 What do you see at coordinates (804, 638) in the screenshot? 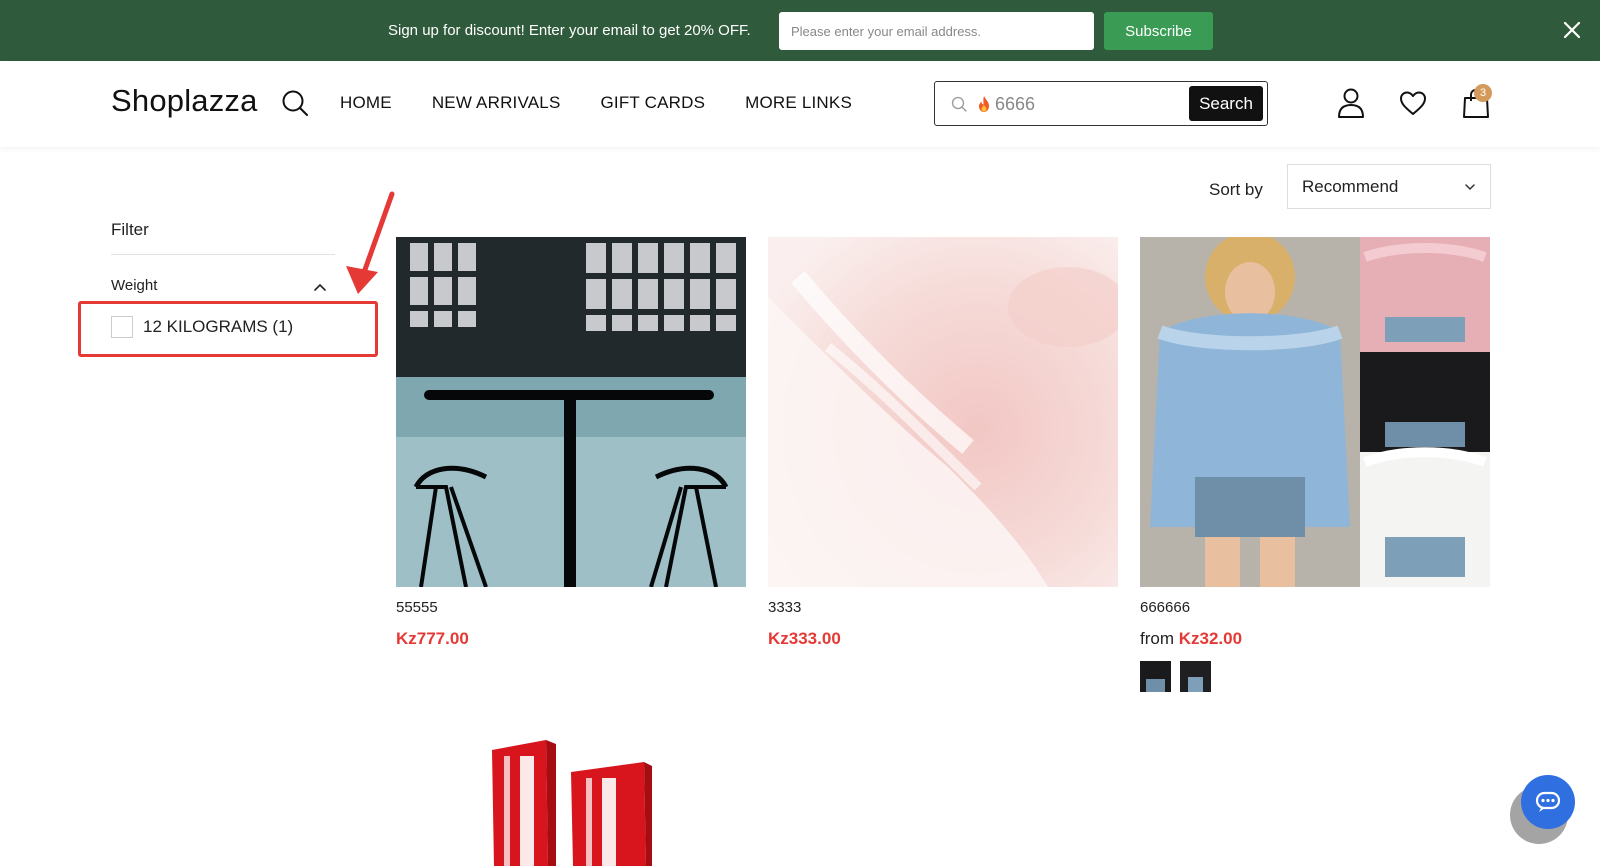
I see `product-price-value: Kz333.00` at bounding box center [804, 638].